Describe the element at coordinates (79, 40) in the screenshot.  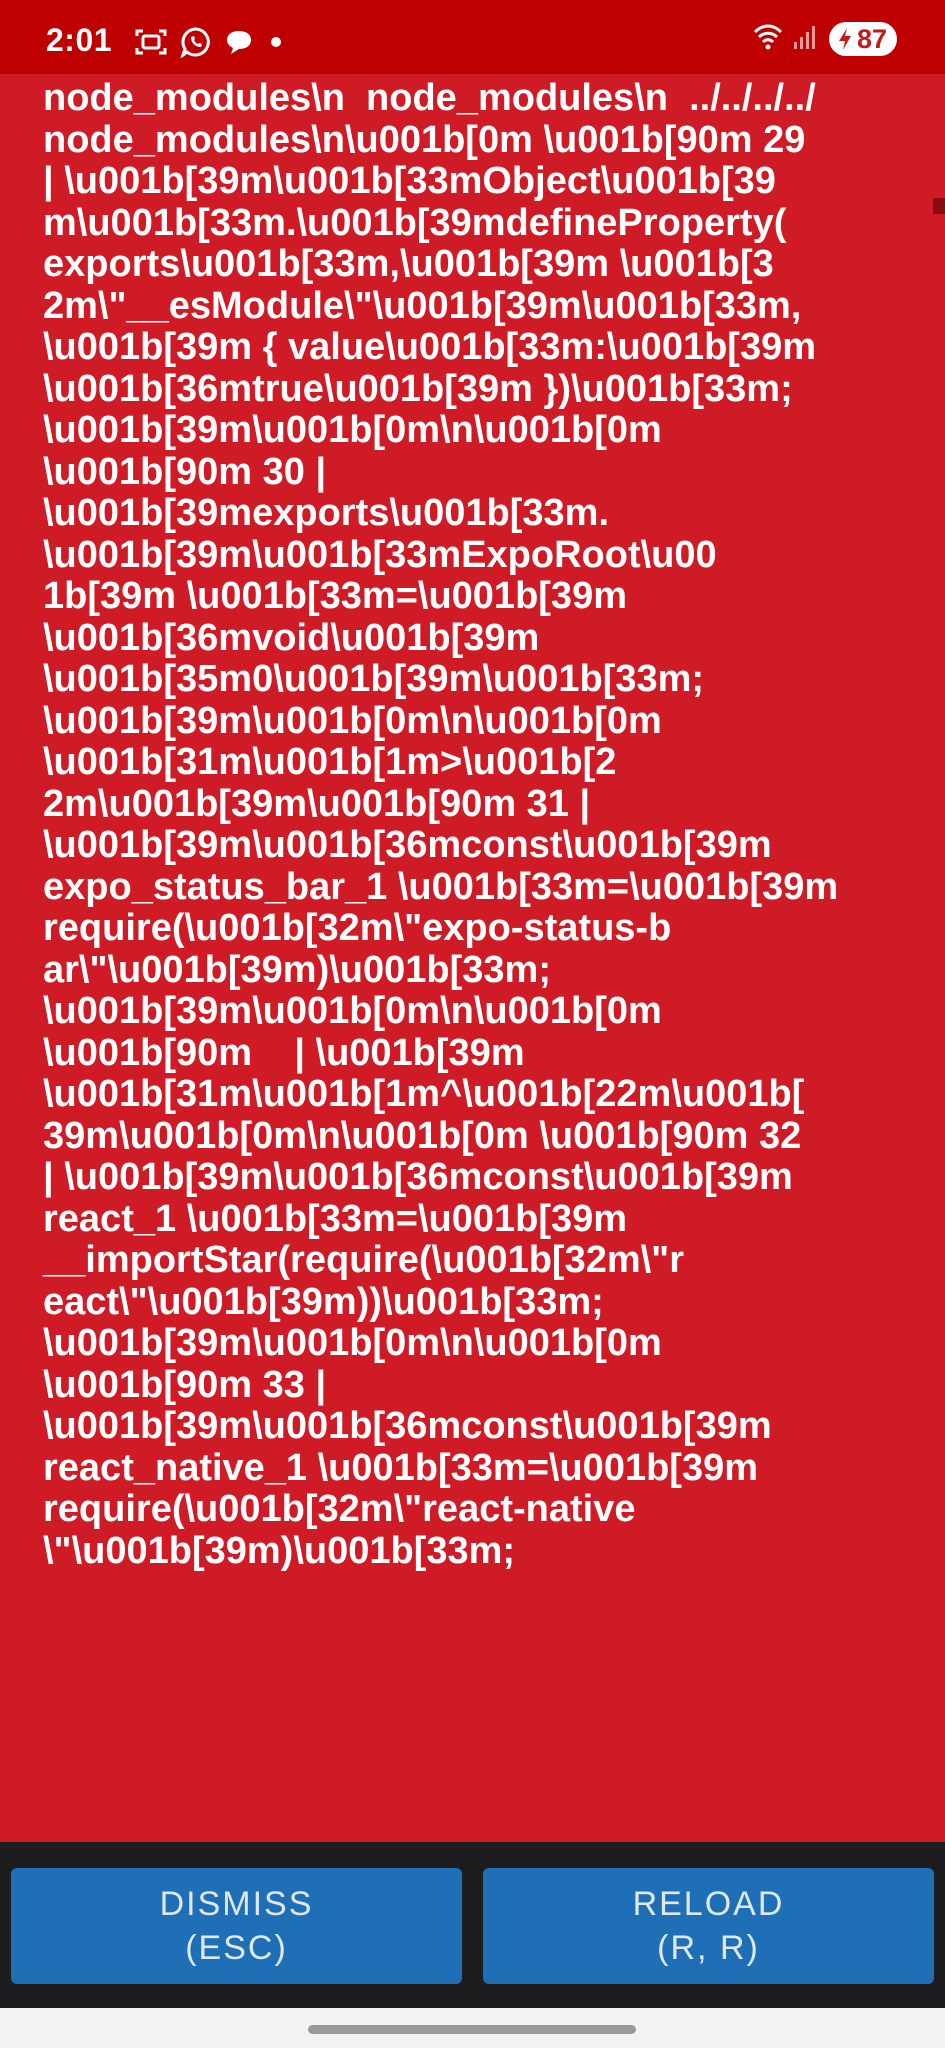
I see `status-time: 2:01` at that location.